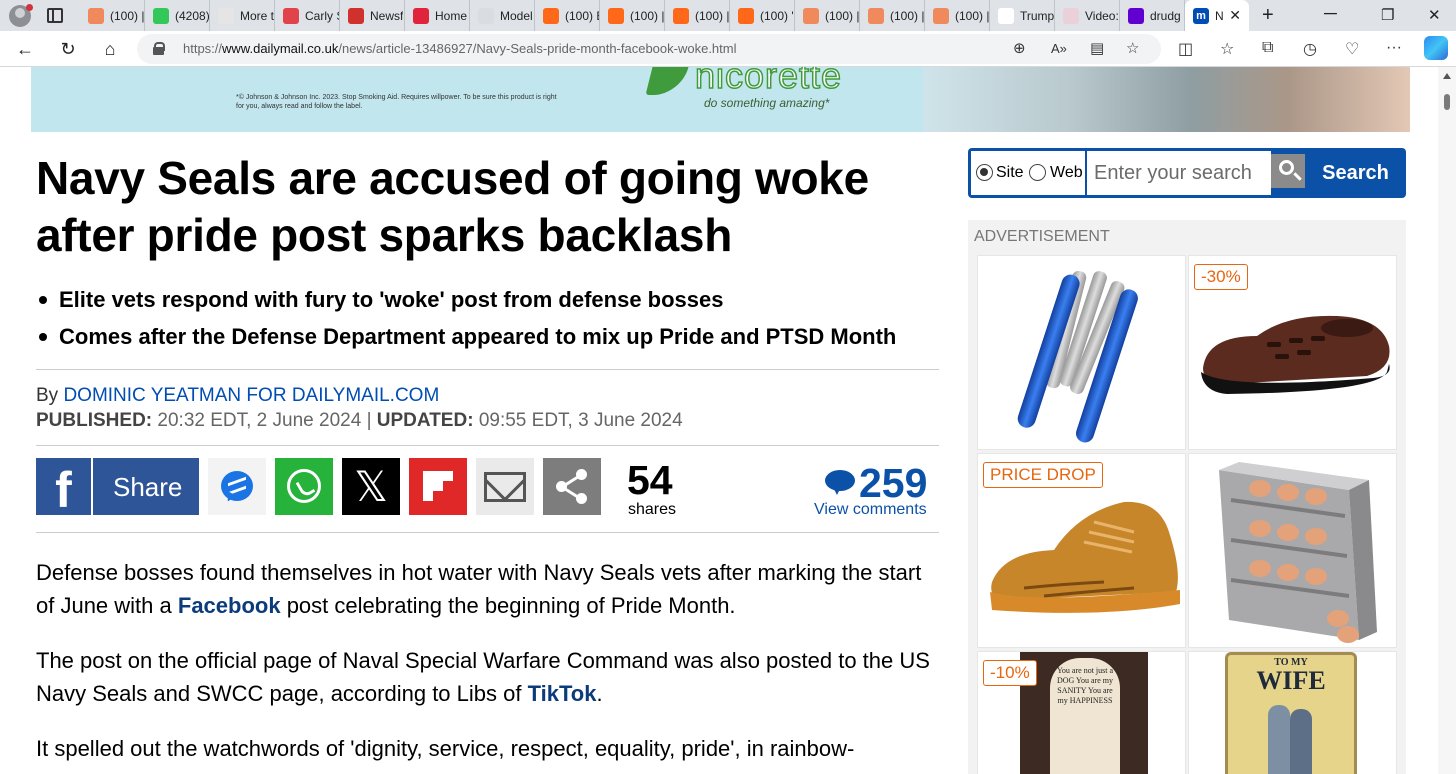  What do you see at coordinates (237, 486) in the screenshot?
I see `share-messenger-button` at bounding box center [237, 486].